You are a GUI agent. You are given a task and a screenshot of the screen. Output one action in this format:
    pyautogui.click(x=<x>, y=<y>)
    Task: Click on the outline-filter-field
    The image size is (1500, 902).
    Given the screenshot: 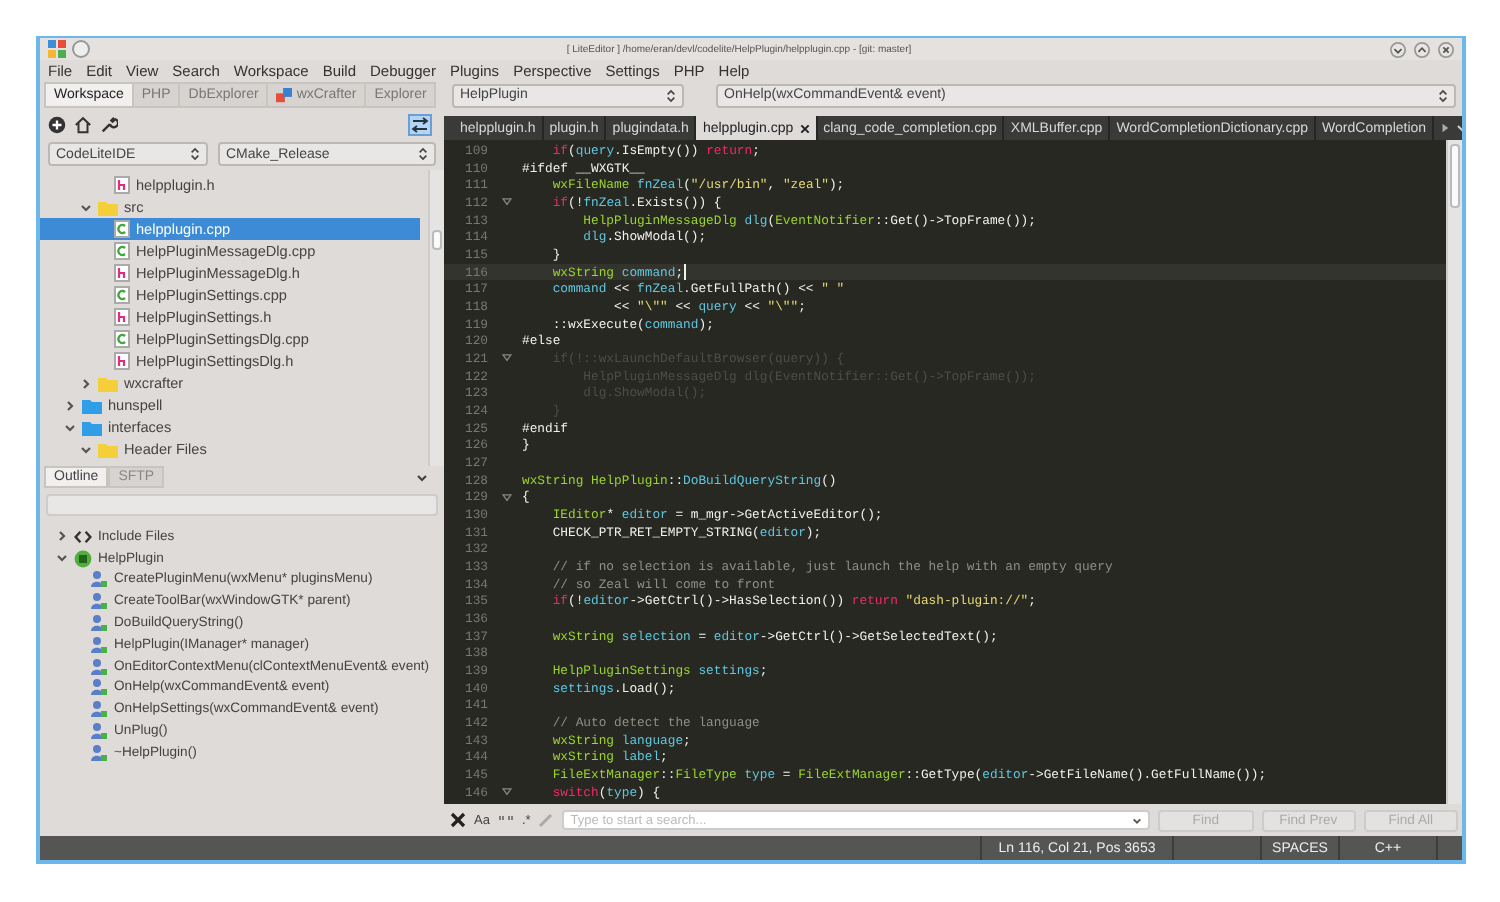 What is the action you would take?
    pyautogui.click(x=242, y=505)
    